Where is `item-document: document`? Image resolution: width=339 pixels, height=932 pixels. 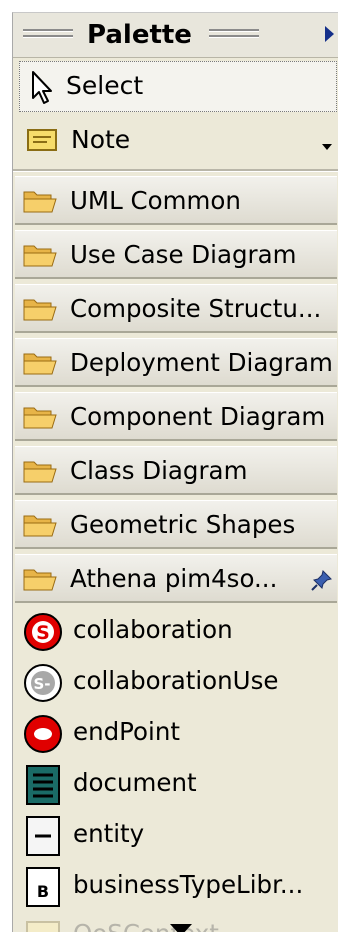 item-document: document is located at coordinates (179, 784).